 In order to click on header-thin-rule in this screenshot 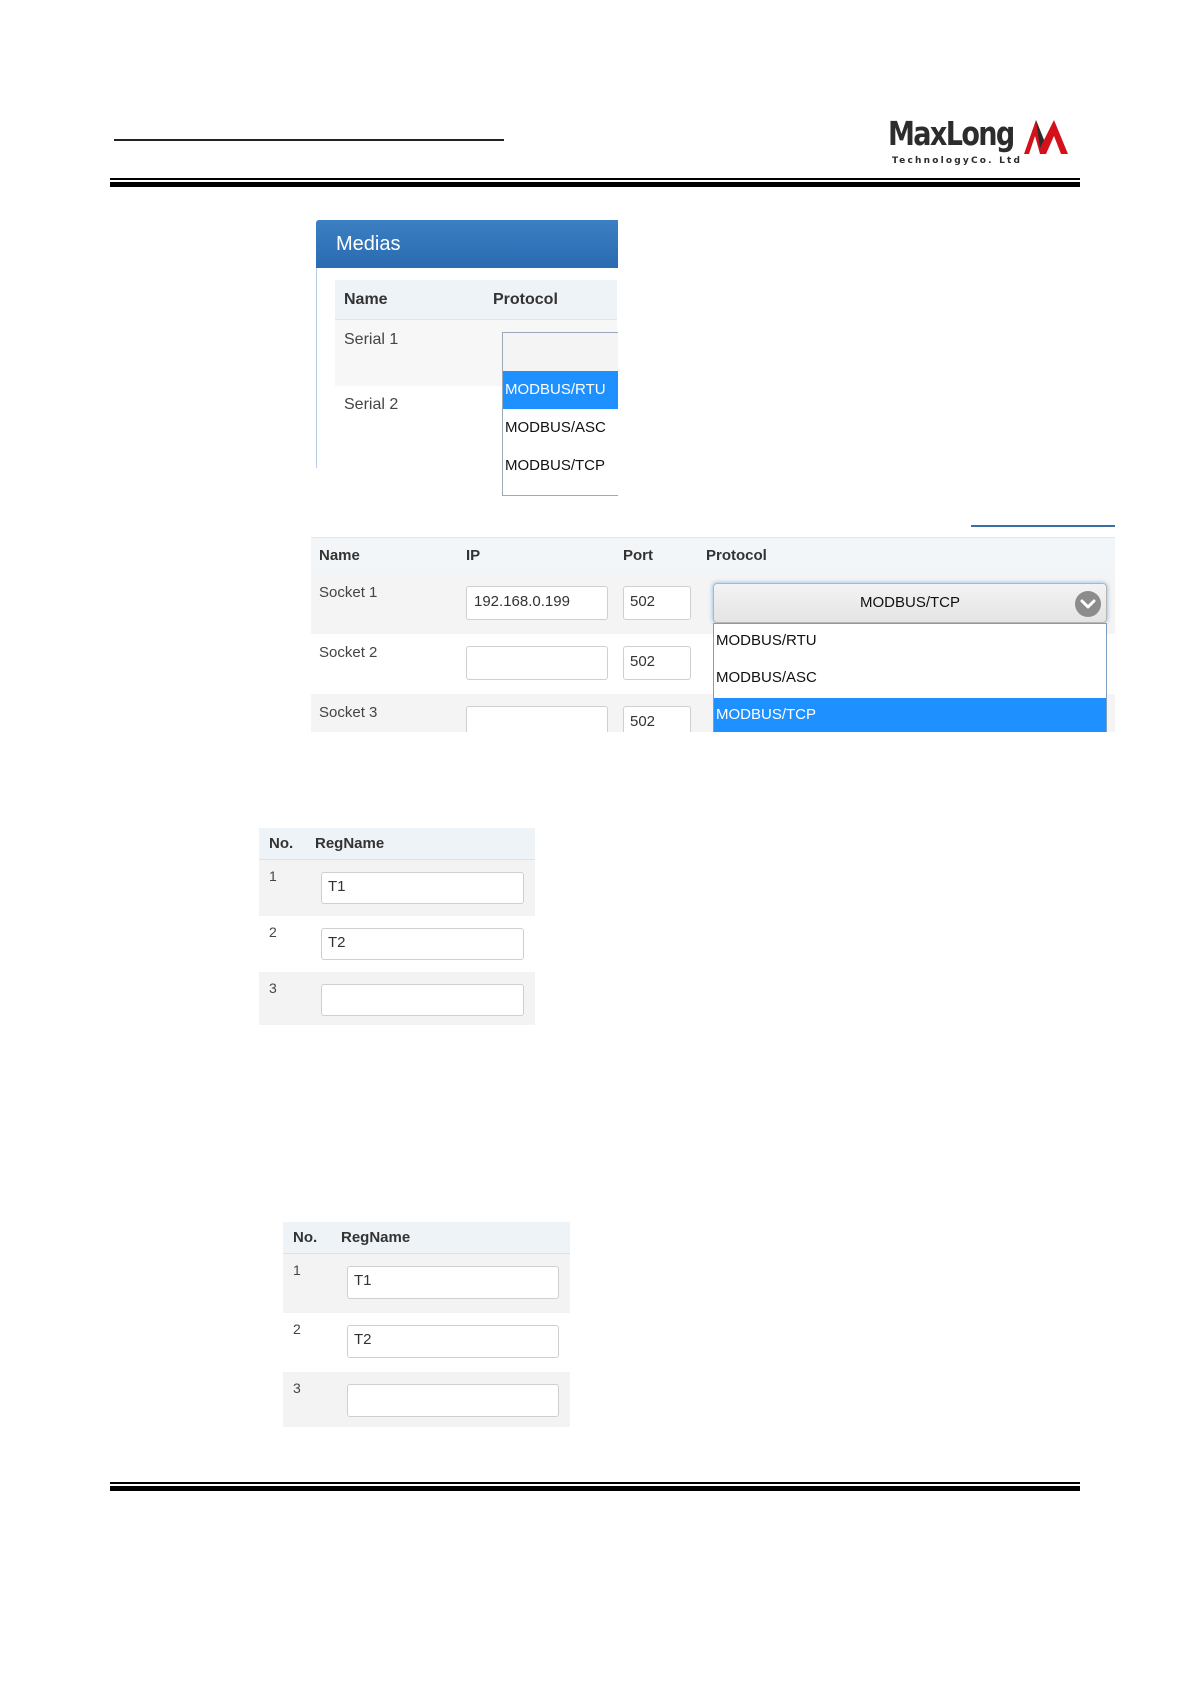, I will do `click(309, 140)`.